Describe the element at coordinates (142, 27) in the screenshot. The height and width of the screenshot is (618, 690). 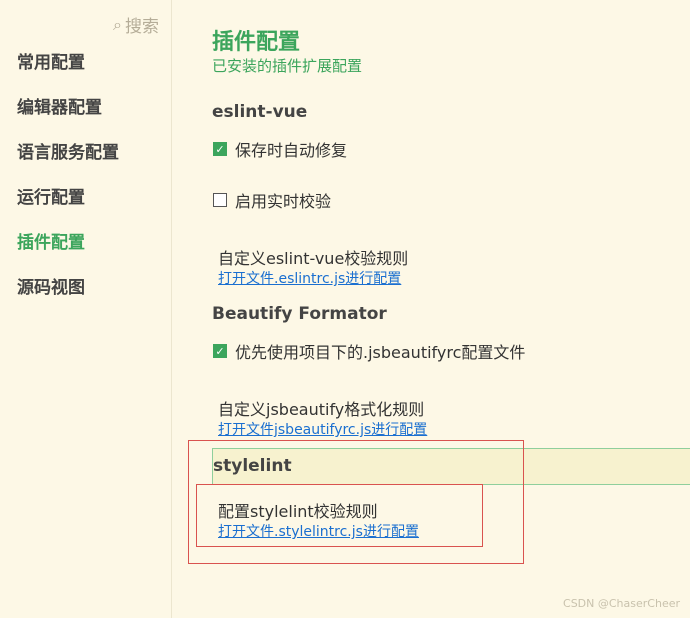
I see `search-label: 搜索` at that location.